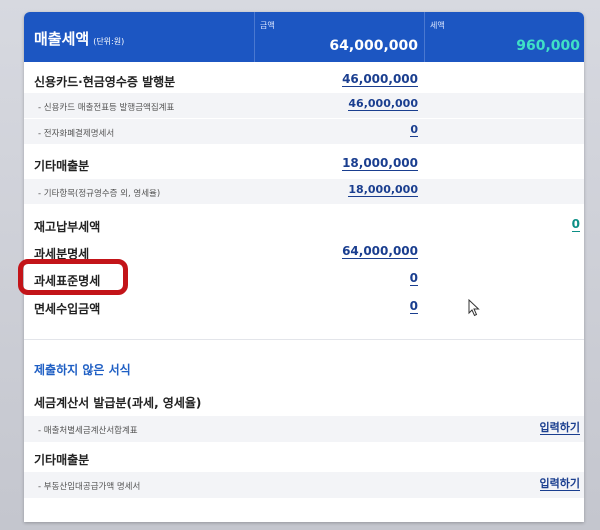 This screenshot has width=600, height=530. What do you see at coordinates (67, 309) in the screenshot?
I see `row-label: 면세수입금액` at bounding box center [67, 309].